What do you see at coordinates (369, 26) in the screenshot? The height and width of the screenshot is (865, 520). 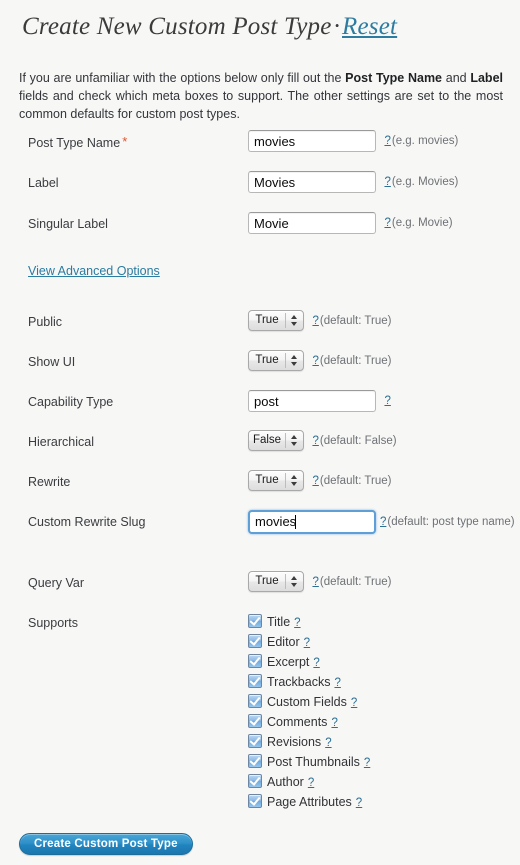 I see `reset-link: Reset` at bounding box center [369, 26].